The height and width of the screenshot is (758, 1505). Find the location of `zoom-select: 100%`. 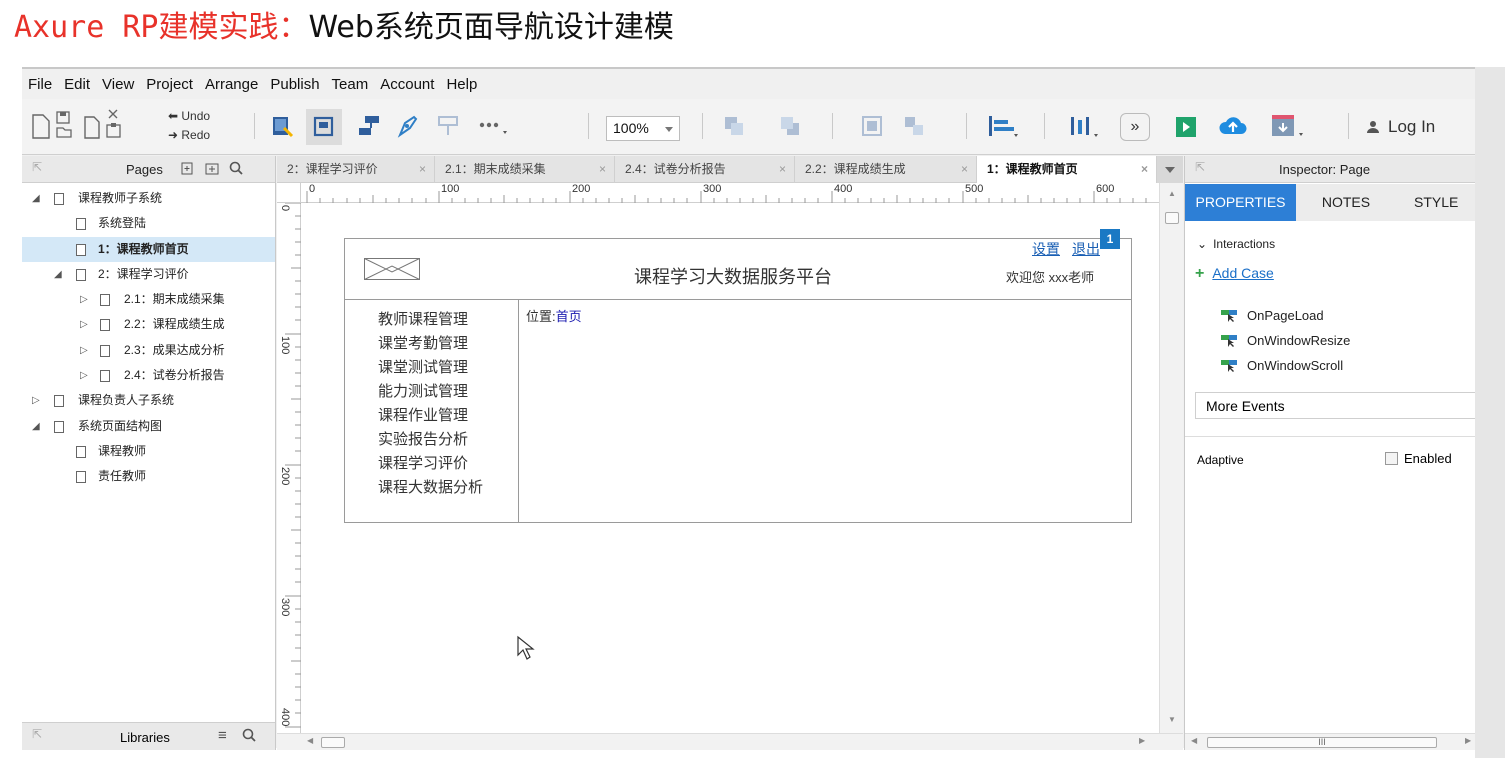

zoom-select: 100% is located at coordinates (643, 128).